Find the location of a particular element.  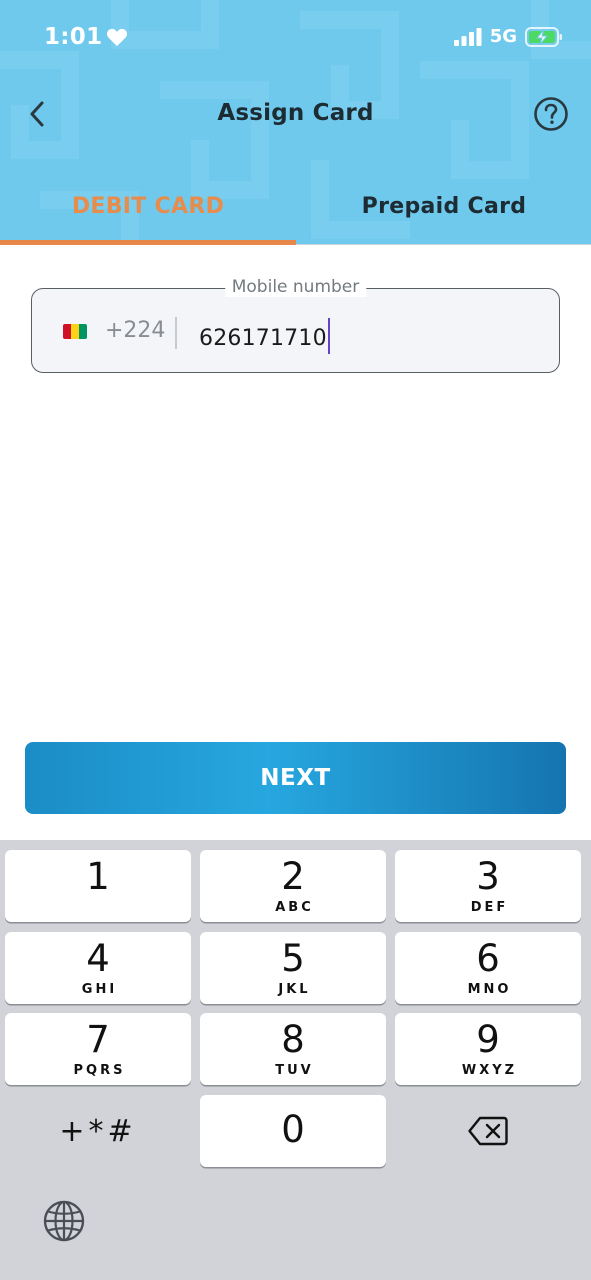

next-button: NEXT is located at coordinates (295, 778).